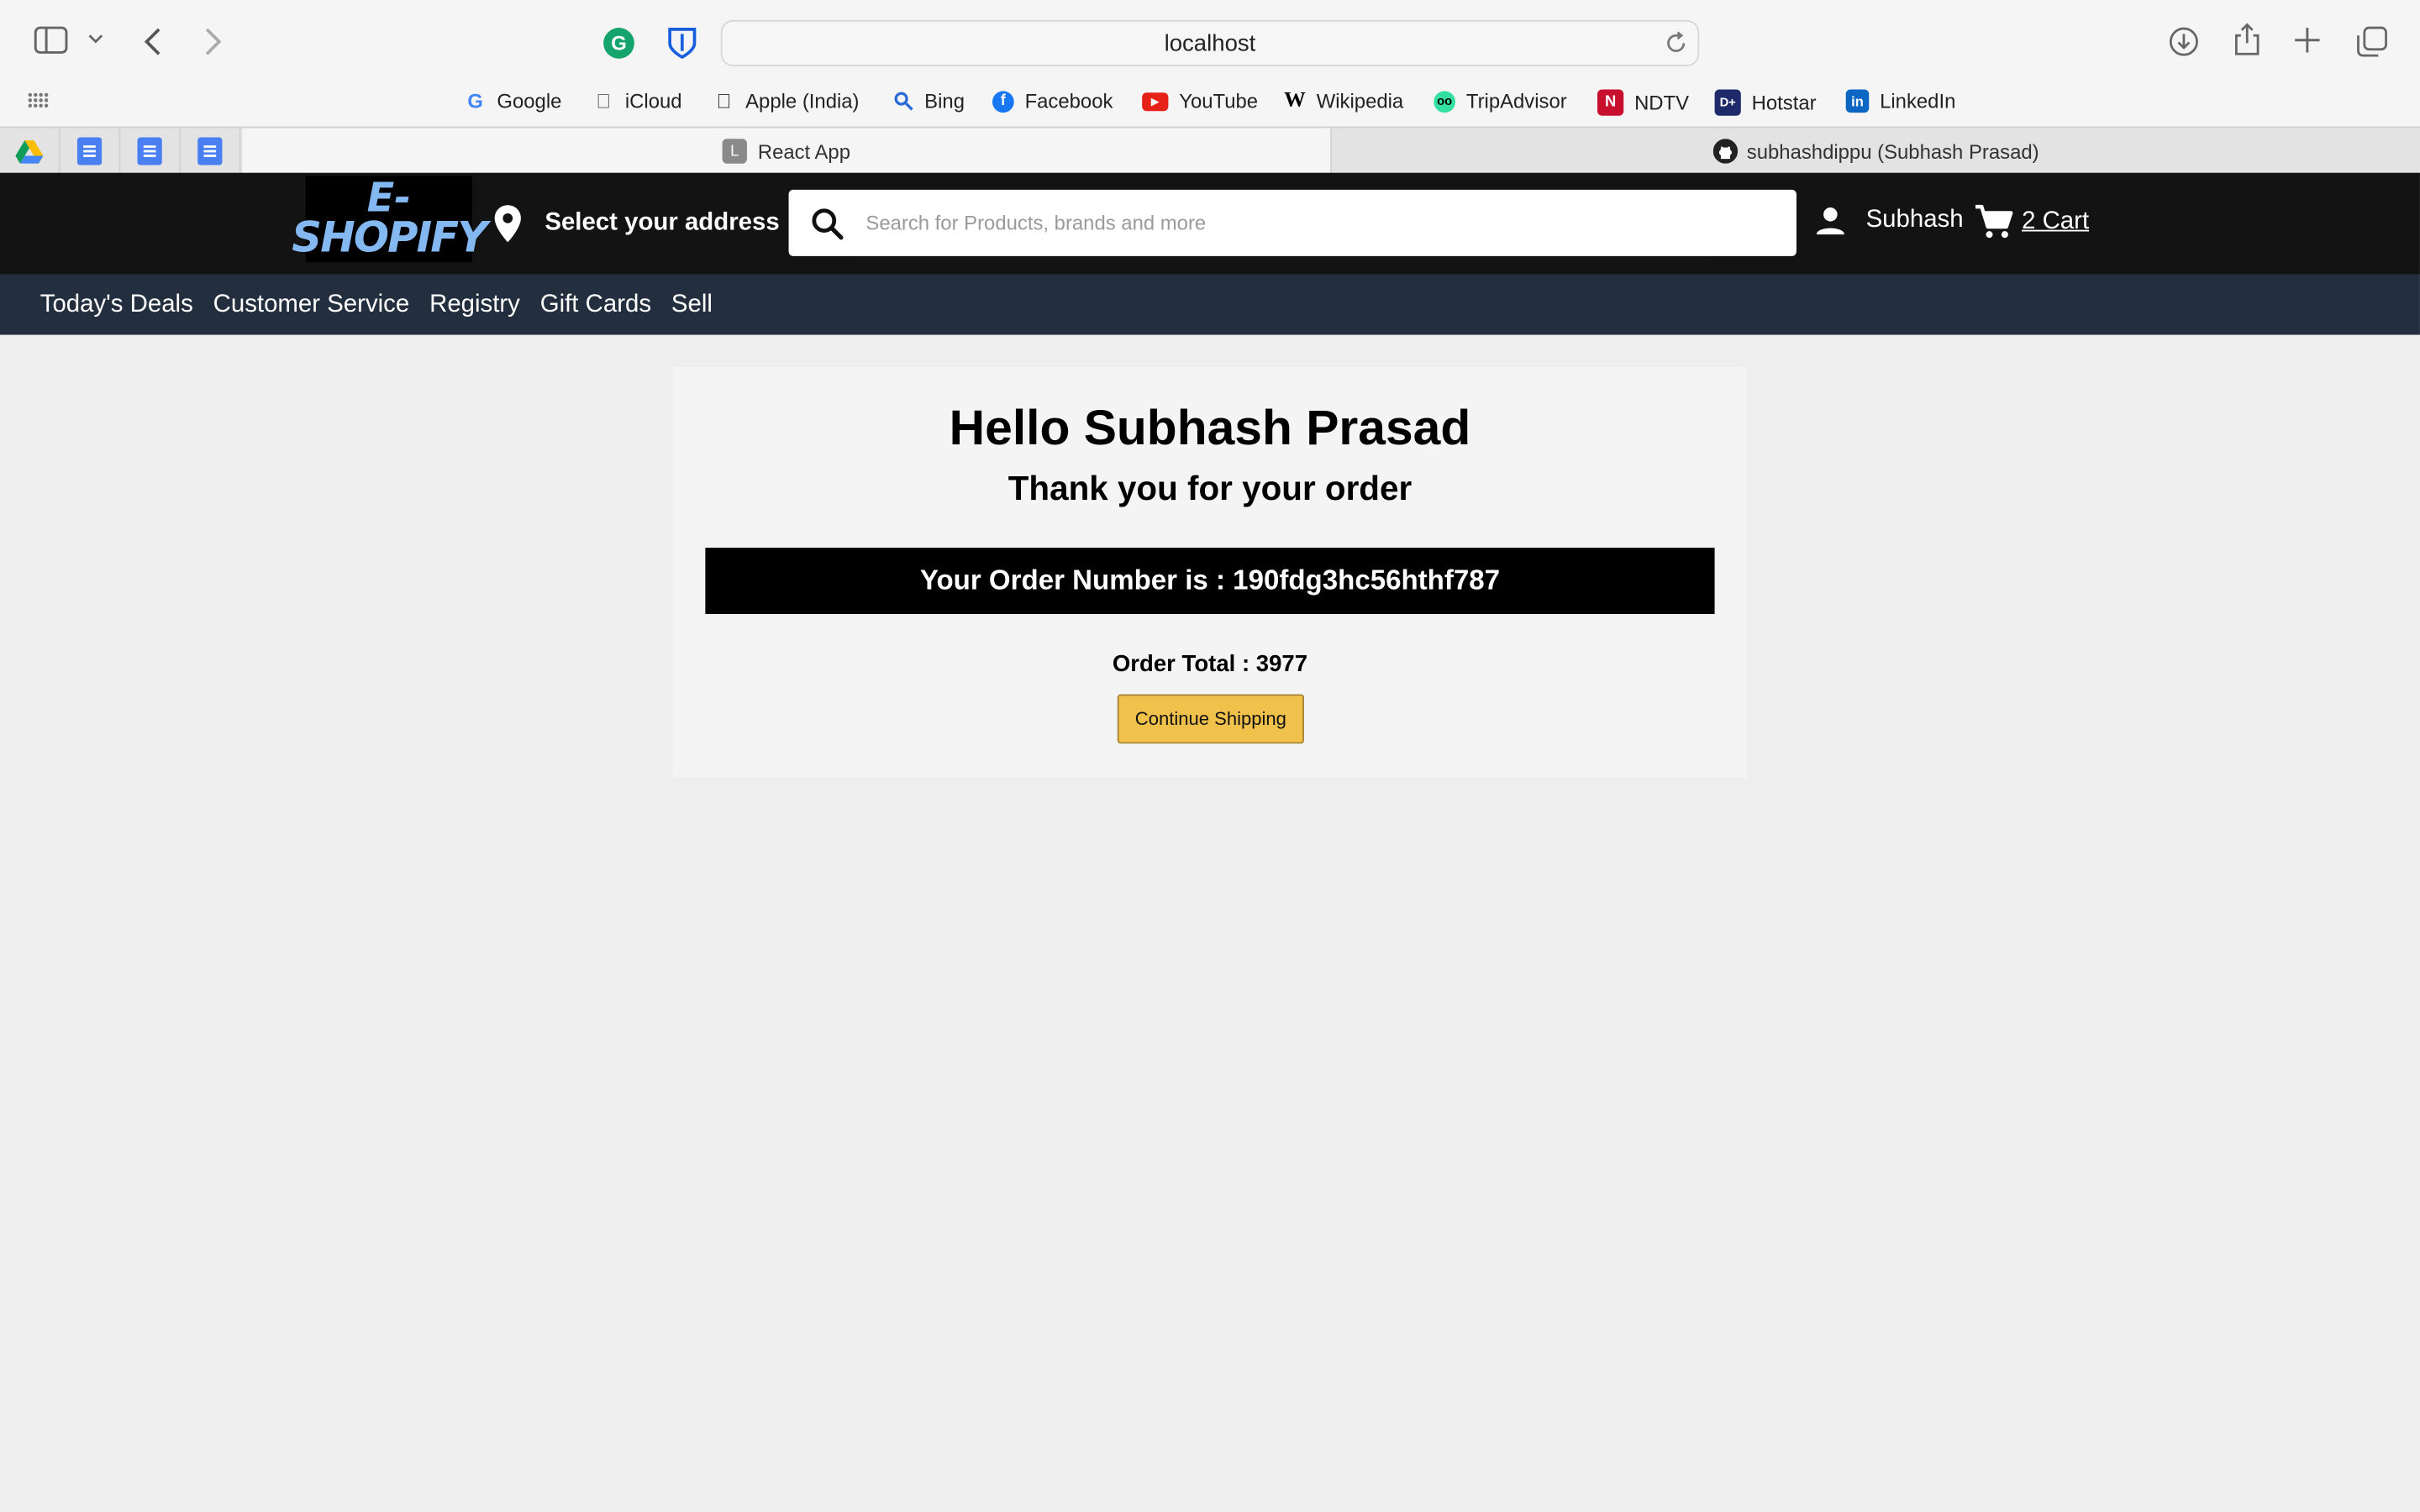  I want to click on search-input, so click(1331, 222).